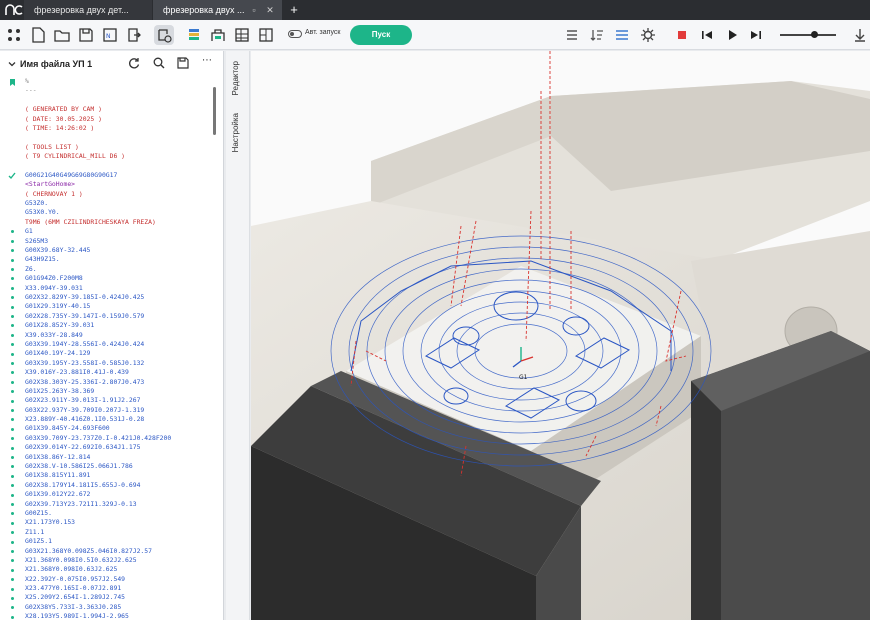 The height and width of the screenshot is (620, 870). What do you see at coordinates (118, 241) in the screenshot?
I see `code-line: S265M3` at bounding box center [118, 241].